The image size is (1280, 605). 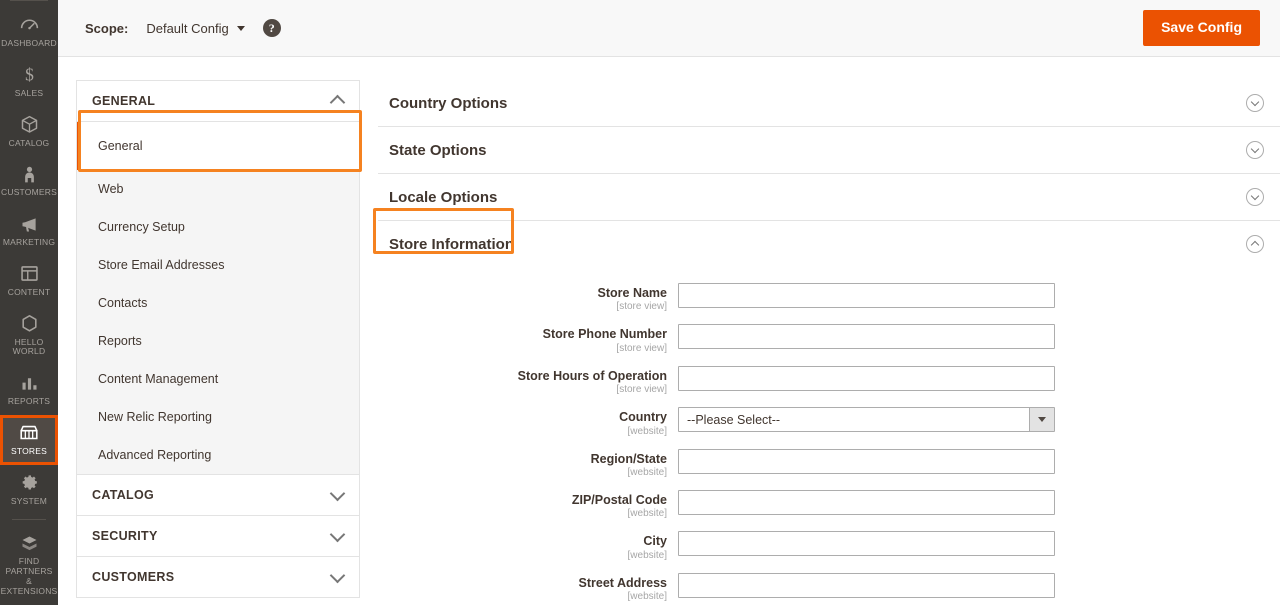 I want to click on store-name-input, so click(x=866, y=295).